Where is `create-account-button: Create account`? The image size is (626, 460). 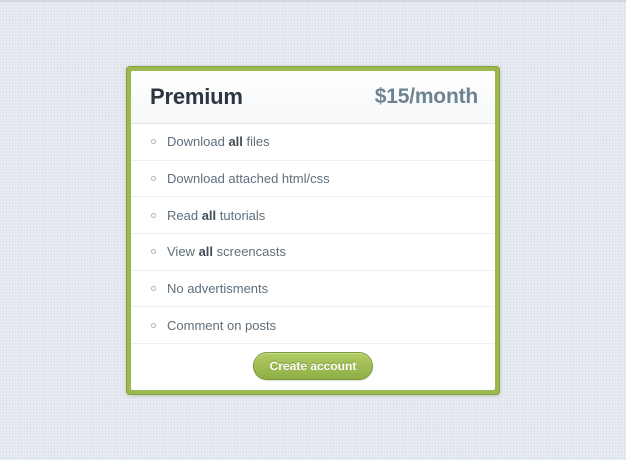
create-account-button: Create account is located at coordinates (313, 366).